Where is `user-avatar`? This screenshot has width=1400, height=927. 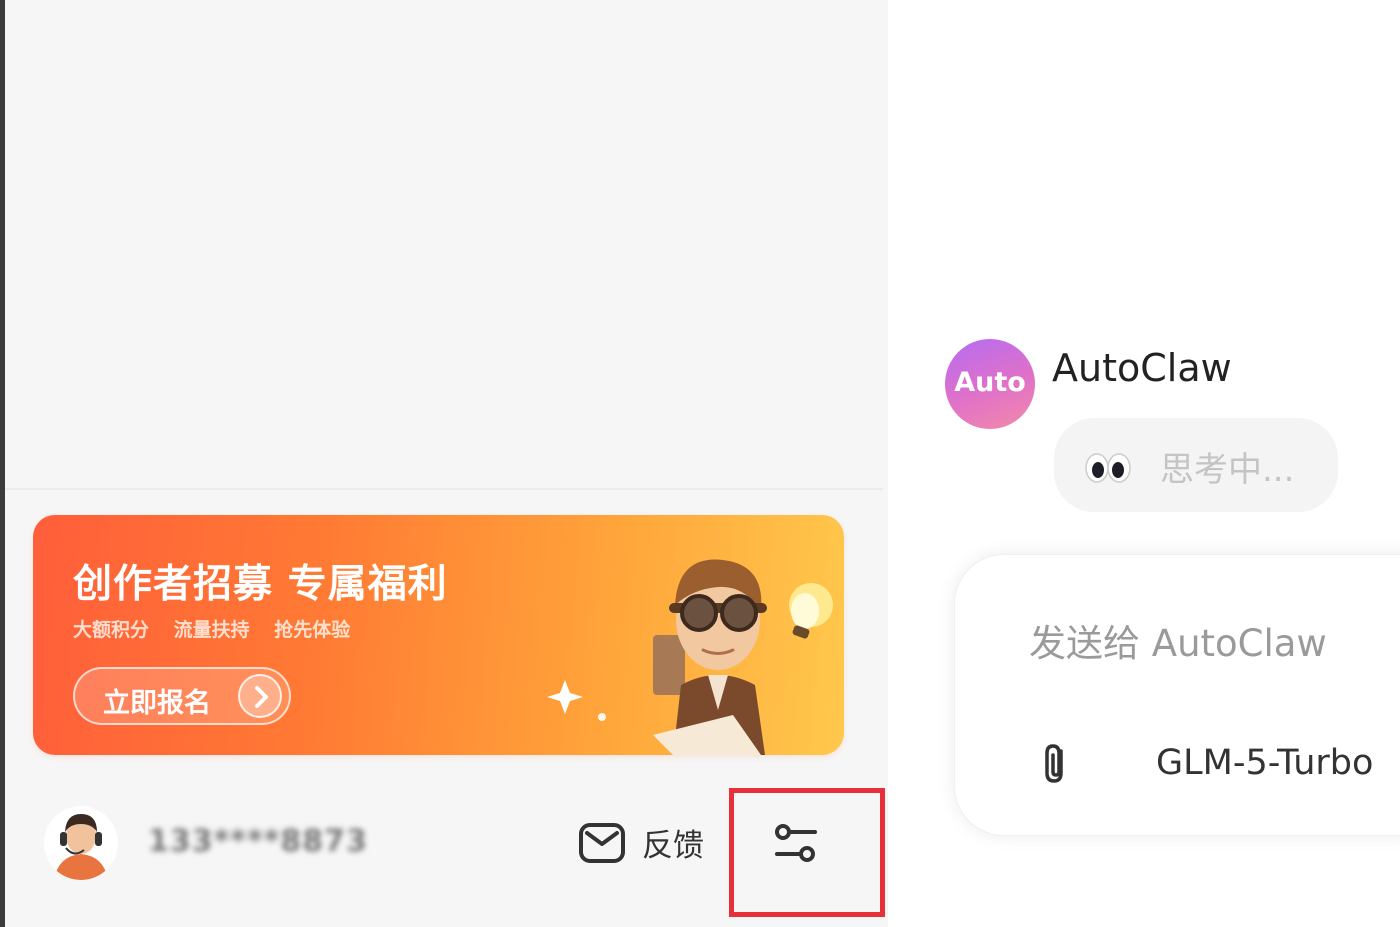
user-avatar is located at coordinates (81, 843).